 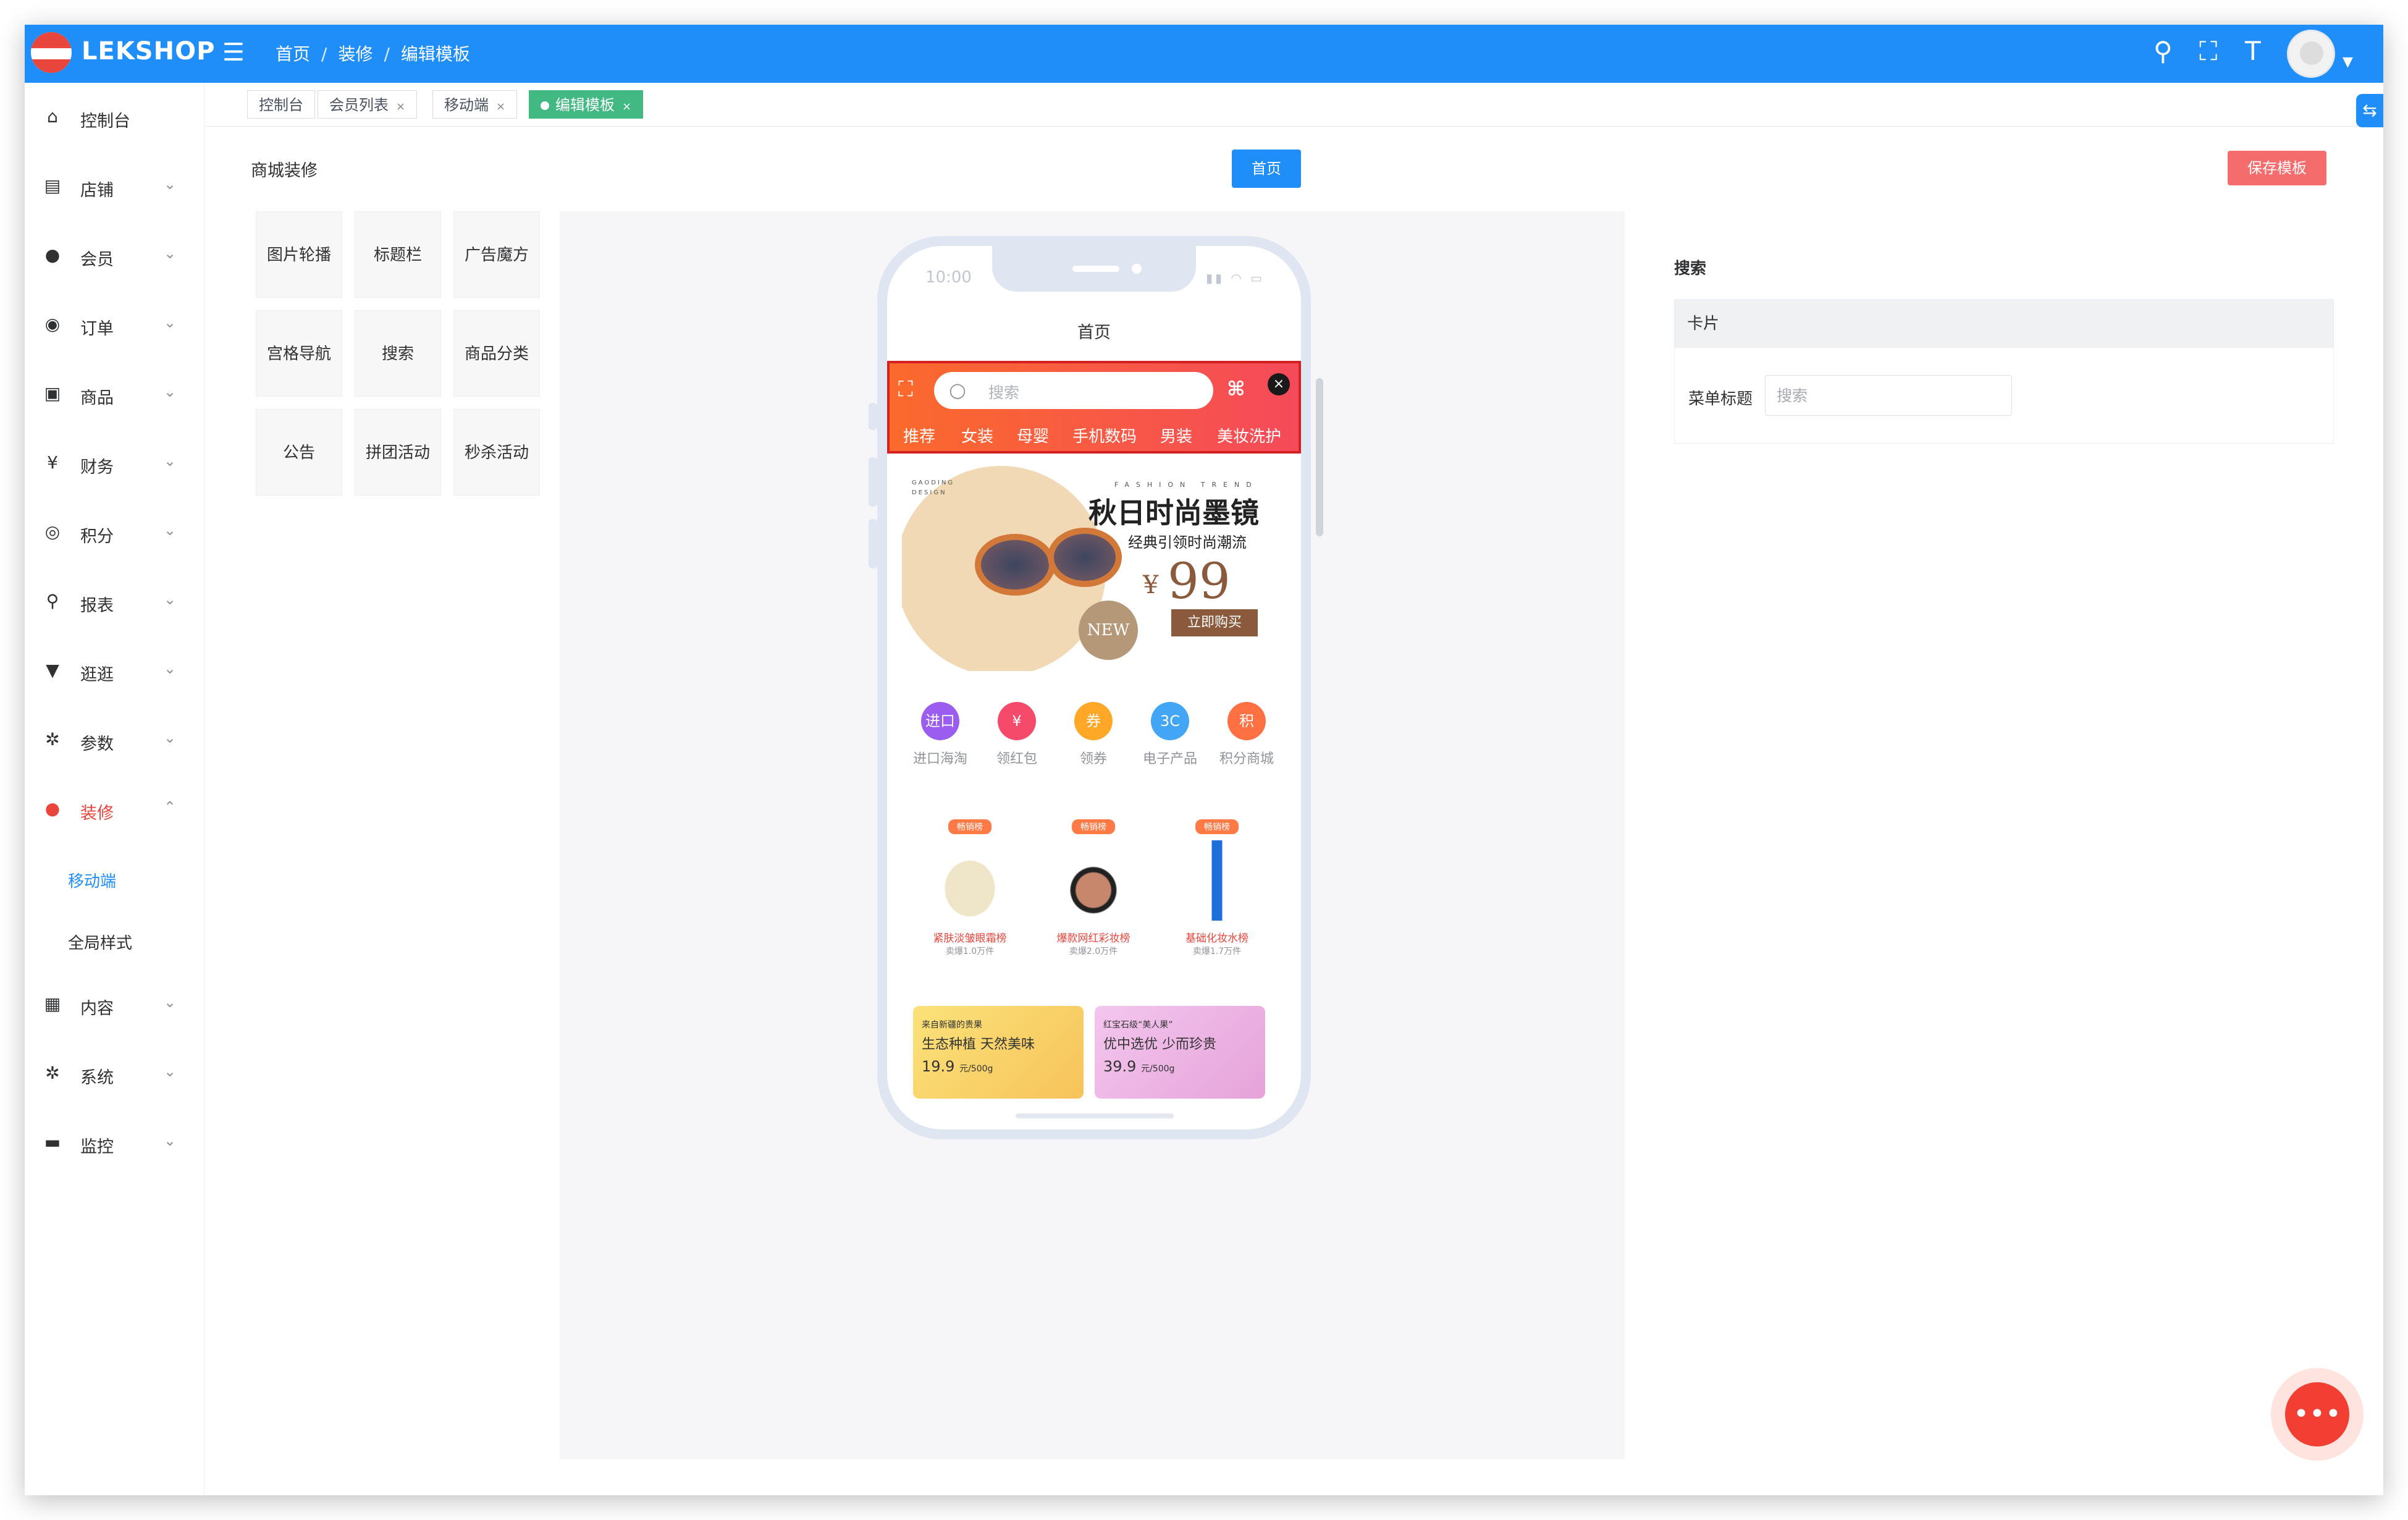 I want to click on category-tab: 男装, so click(x=1176, y=435).